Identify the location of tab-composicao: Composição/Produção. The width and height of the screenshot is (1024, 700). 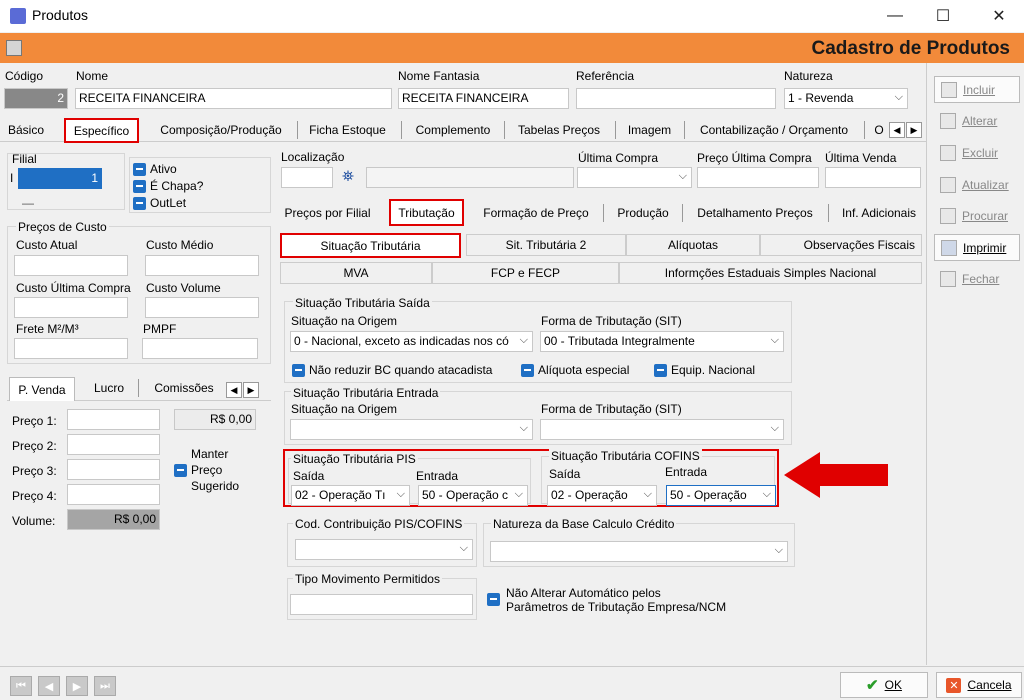
(221, 130).